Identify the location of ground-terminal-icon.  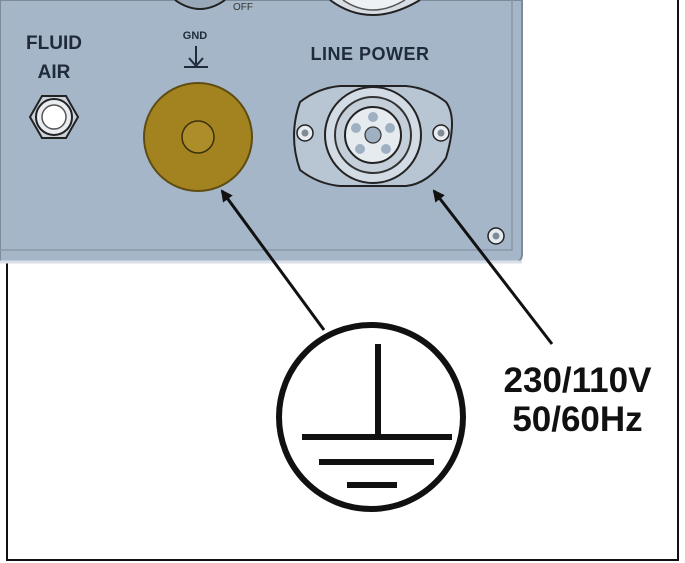
(198, 137).